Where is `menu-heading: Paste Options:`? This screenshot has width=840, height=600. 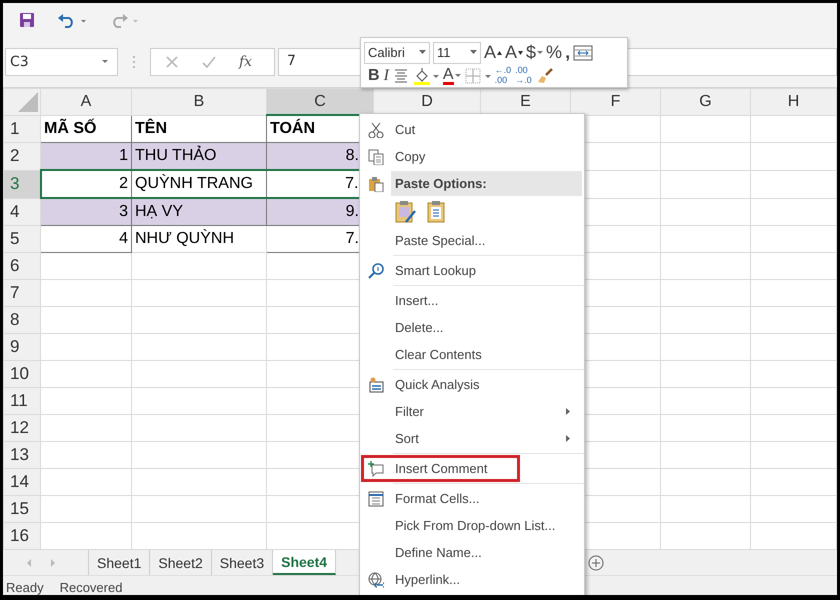 menu-heading: Paste Options: is located at coordinates (486, 183).